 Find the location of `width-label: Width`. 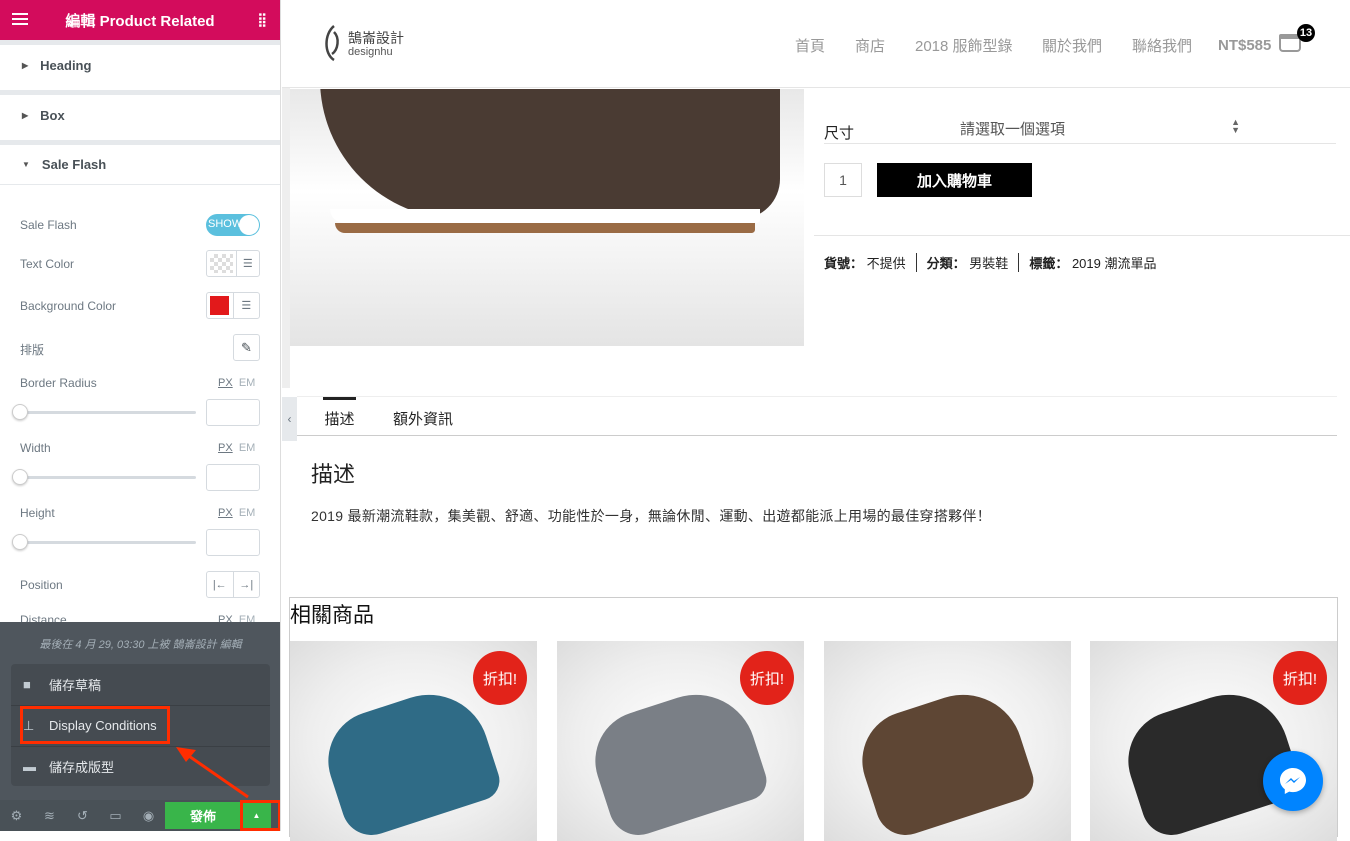

width-label: Width is located at coordinates (35, 448).